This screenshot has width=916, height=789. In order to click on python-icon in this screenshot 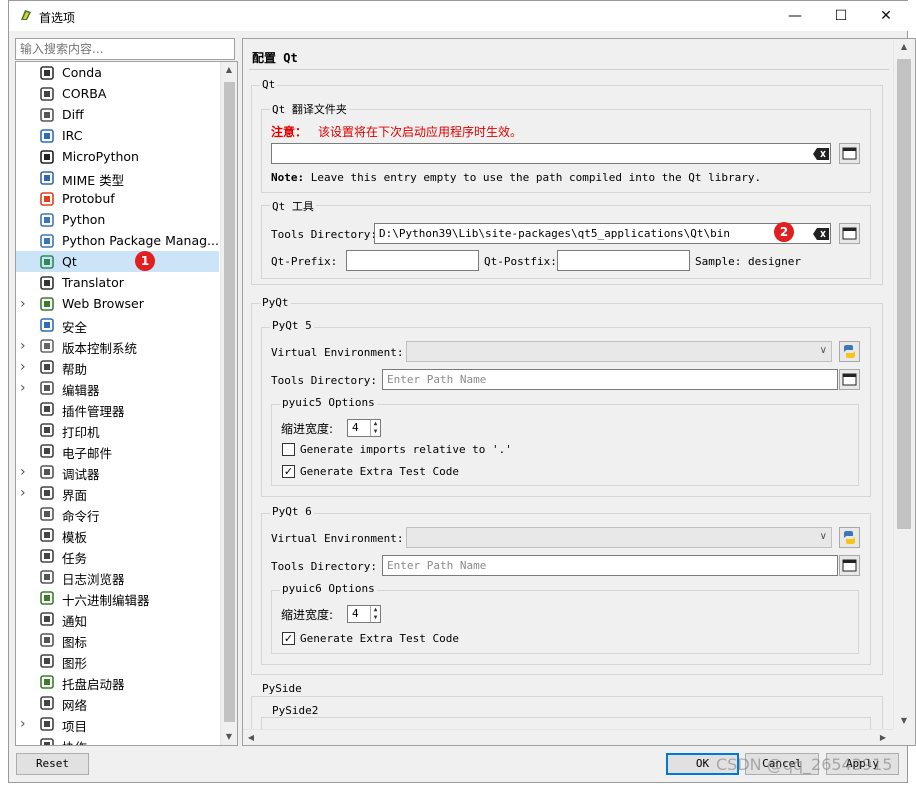, I will do `click(849, 537)`.